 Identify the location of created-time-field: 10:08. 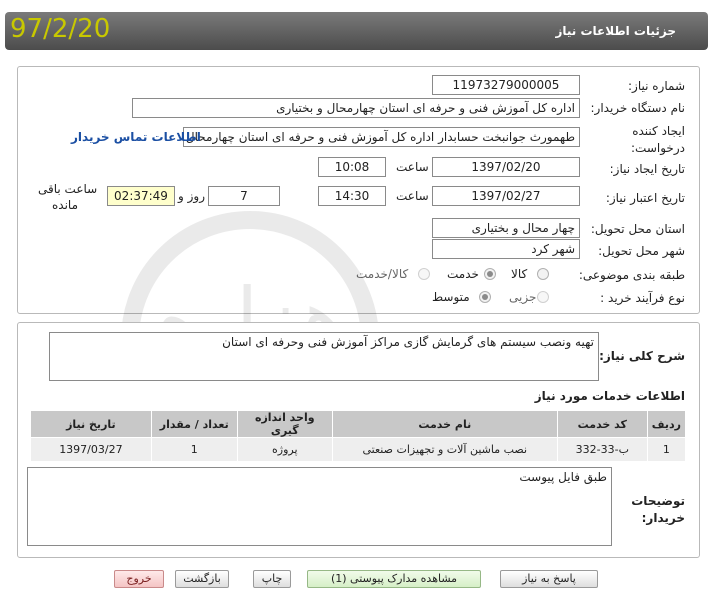
(352, 167).